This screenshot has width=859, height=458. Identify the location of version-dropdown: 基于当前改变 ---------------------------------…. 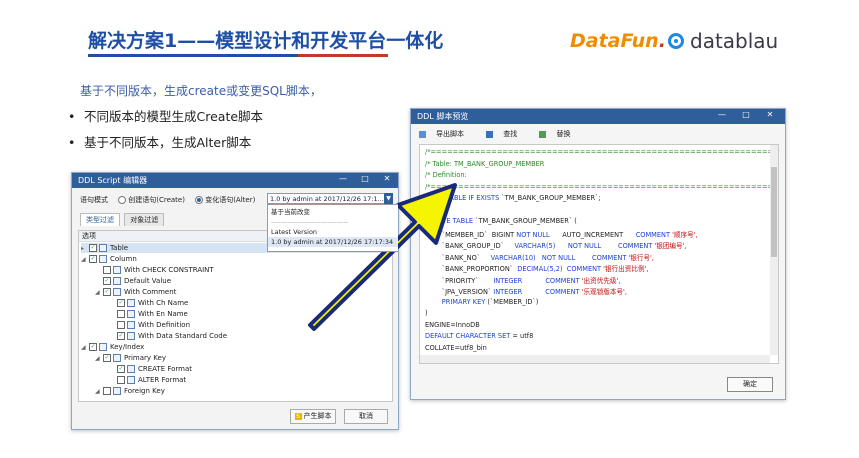
(332, 228).